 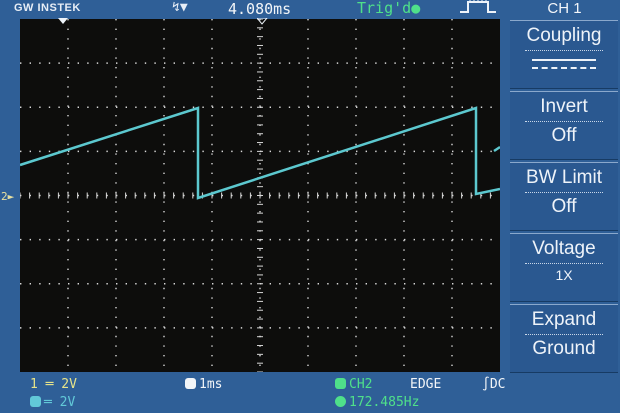 I want to click on freq-badge-icon, so click(x=340, y=401).